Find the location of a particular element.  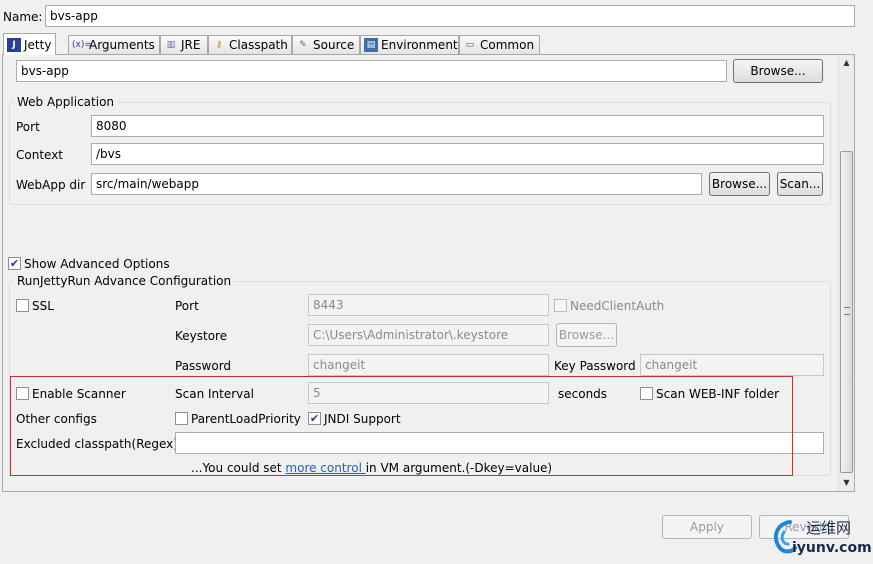

tab-label: Environment is located at coordinates (419, 45).